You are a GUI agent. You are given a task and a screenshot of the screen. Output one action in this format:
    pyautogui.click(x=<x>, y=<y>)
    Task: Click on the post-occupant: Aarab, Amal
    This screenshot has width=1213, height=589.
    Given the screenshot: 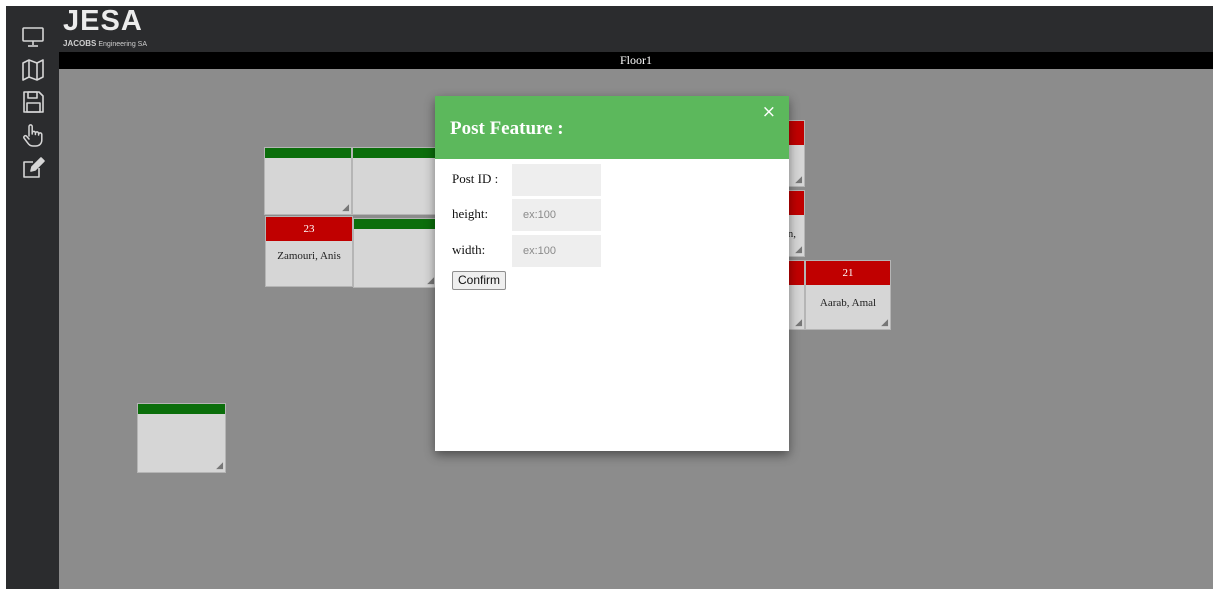 What is the action you would take?
    pyautogui.click(x=848, y=303)
    